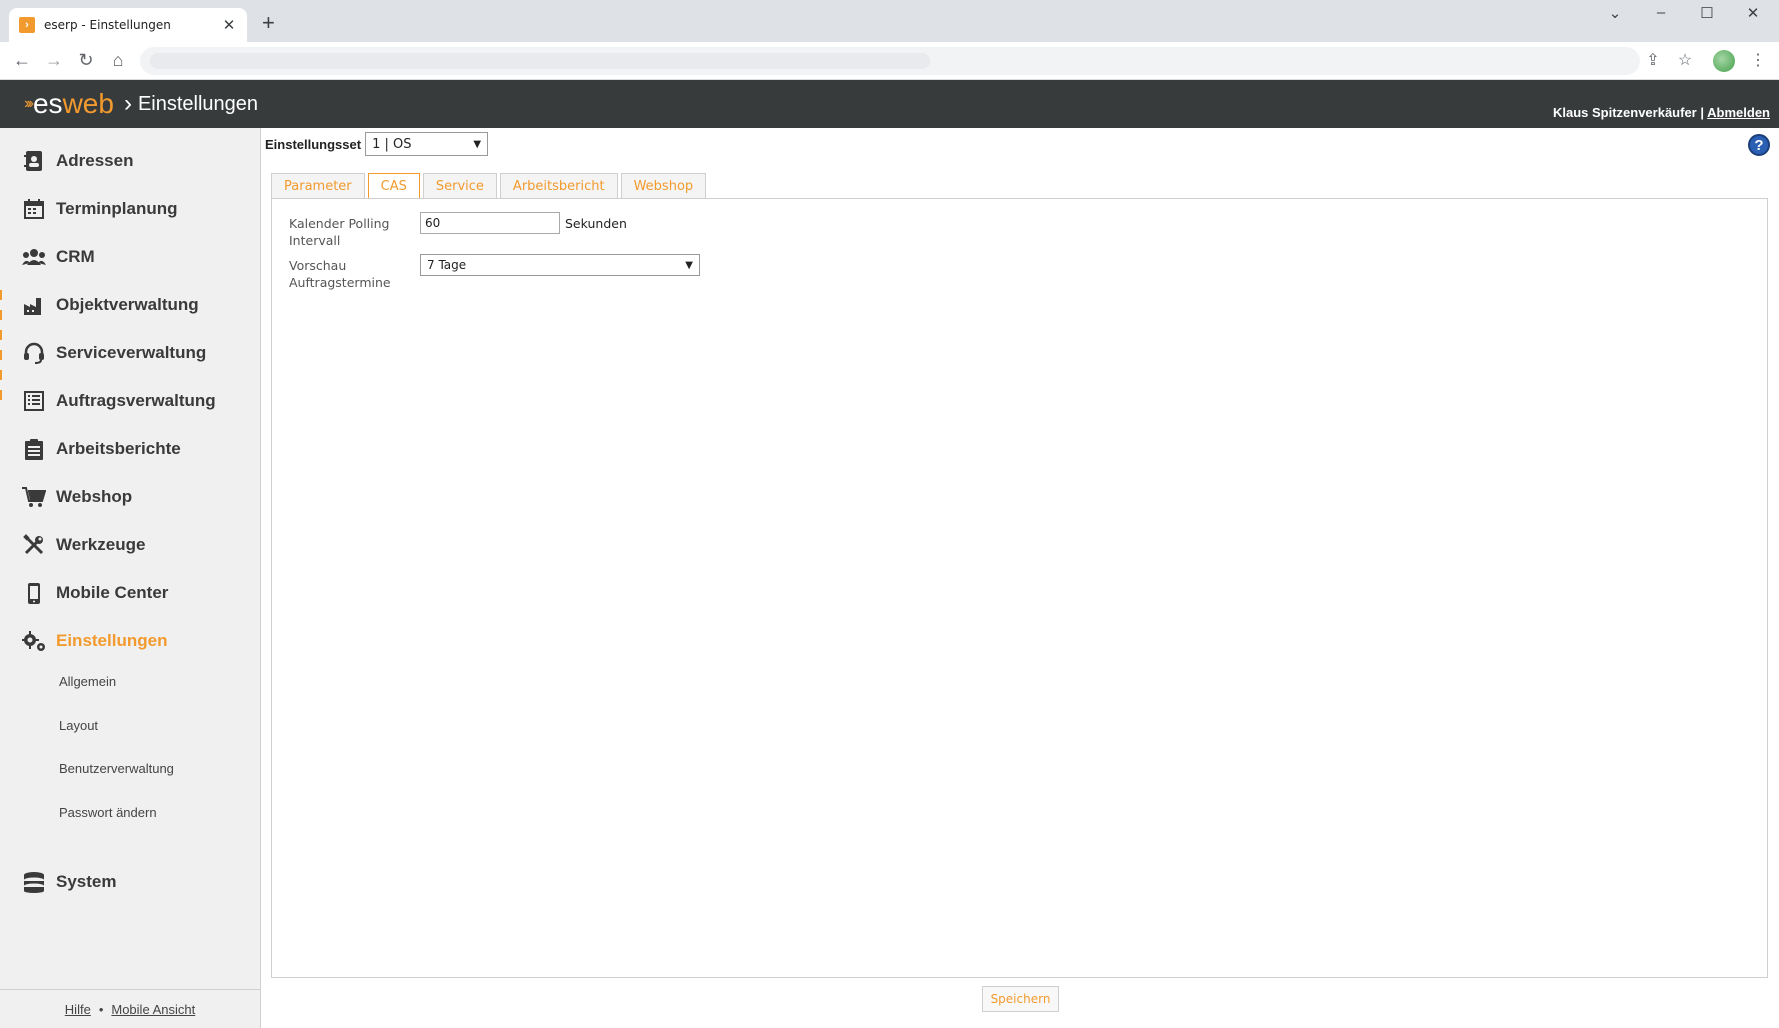 The width and height of the screenshot is (1779, 1028). What do you see at coordinates (1707, 13) in the screenshot?
I see `maximize-icon: ☐` at bounding box center [1707, 13].